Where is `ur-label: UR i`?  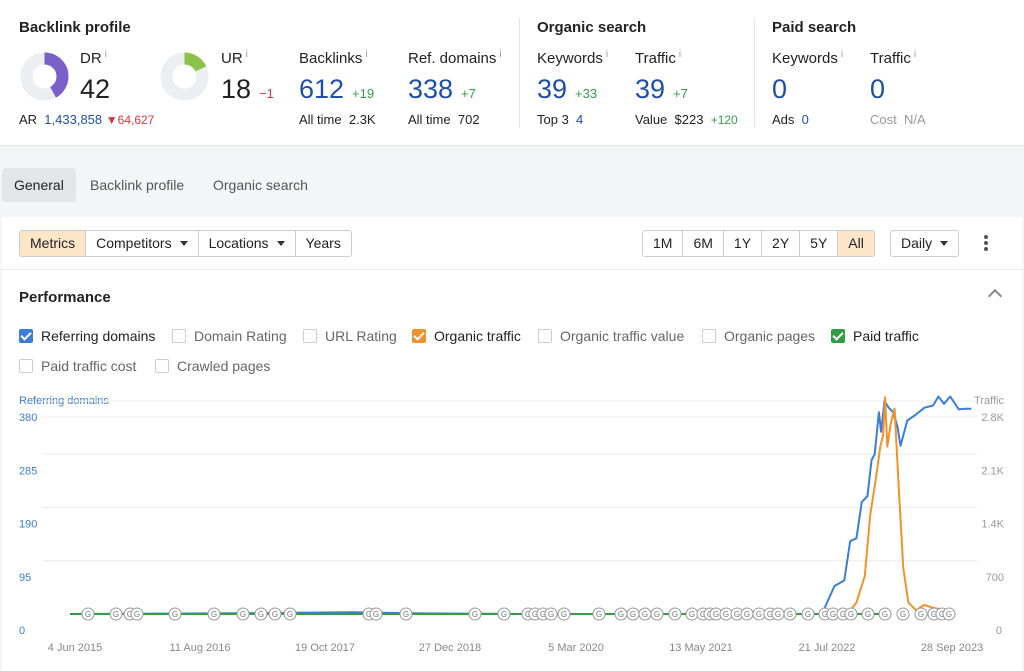 ur-label: UR i is located at coordinates (234, 58).